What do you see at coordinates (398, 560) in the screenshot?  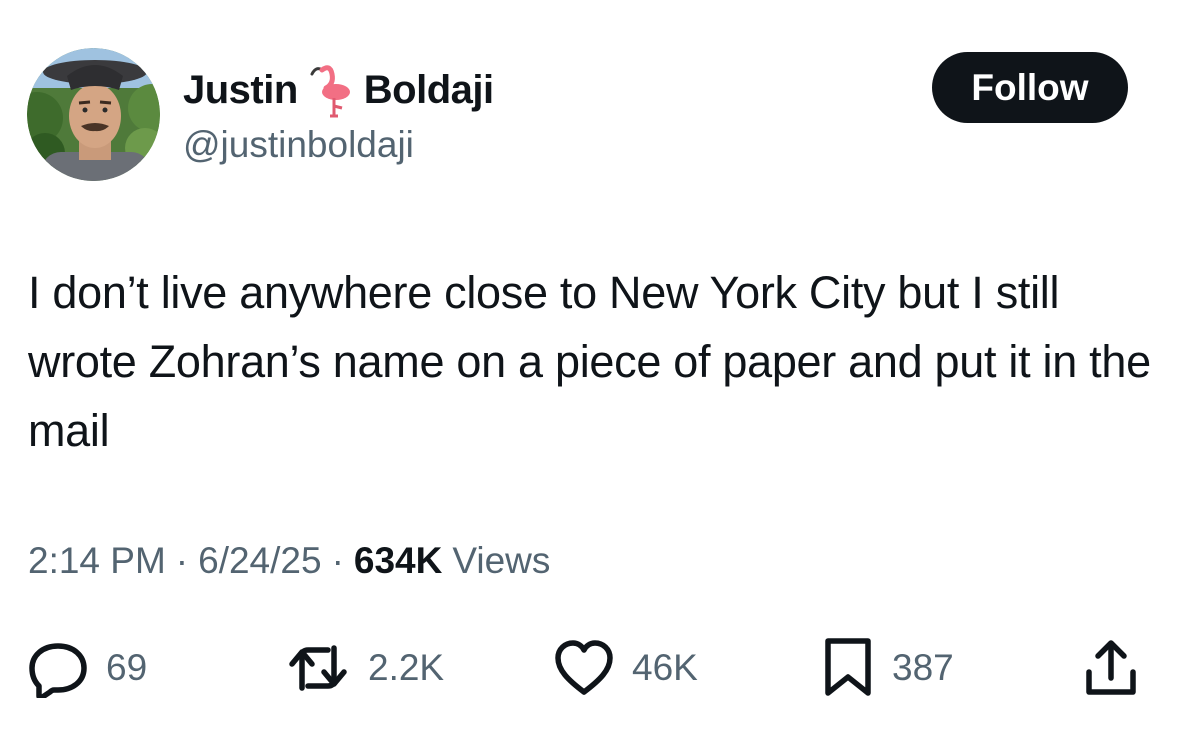 I see `views-count: 634K` at bounding box center [398, 560].